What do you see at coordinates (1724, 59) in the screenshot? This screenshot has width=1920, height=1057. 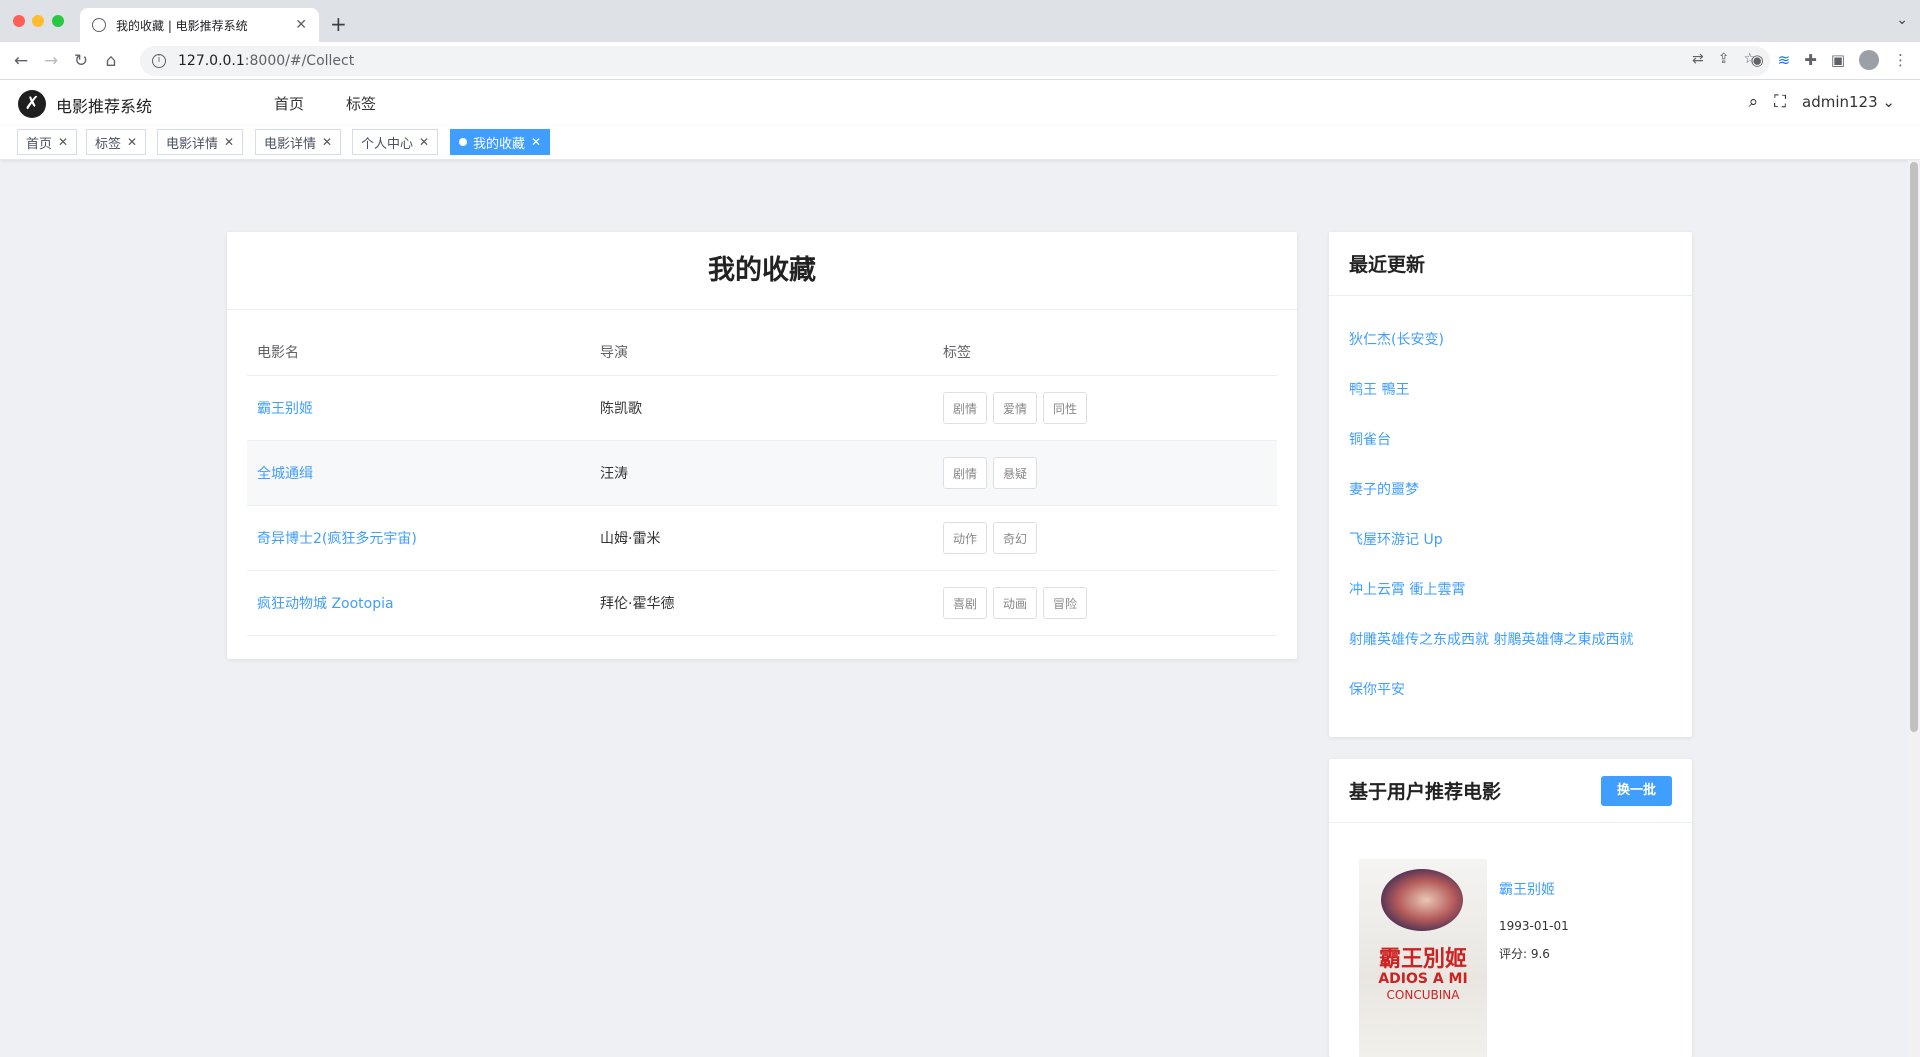 I see `share-icon: ⇪` at bounding box center [1724, 59].